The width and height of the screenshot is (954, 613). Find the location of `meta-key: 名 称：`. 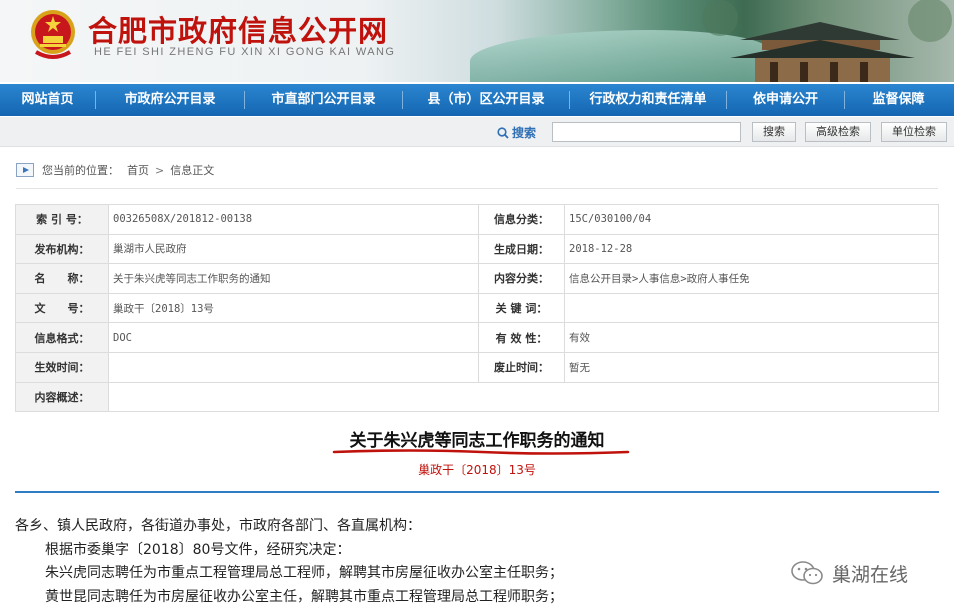

meta-key: 名 称： is located at coordinates (62, 278).